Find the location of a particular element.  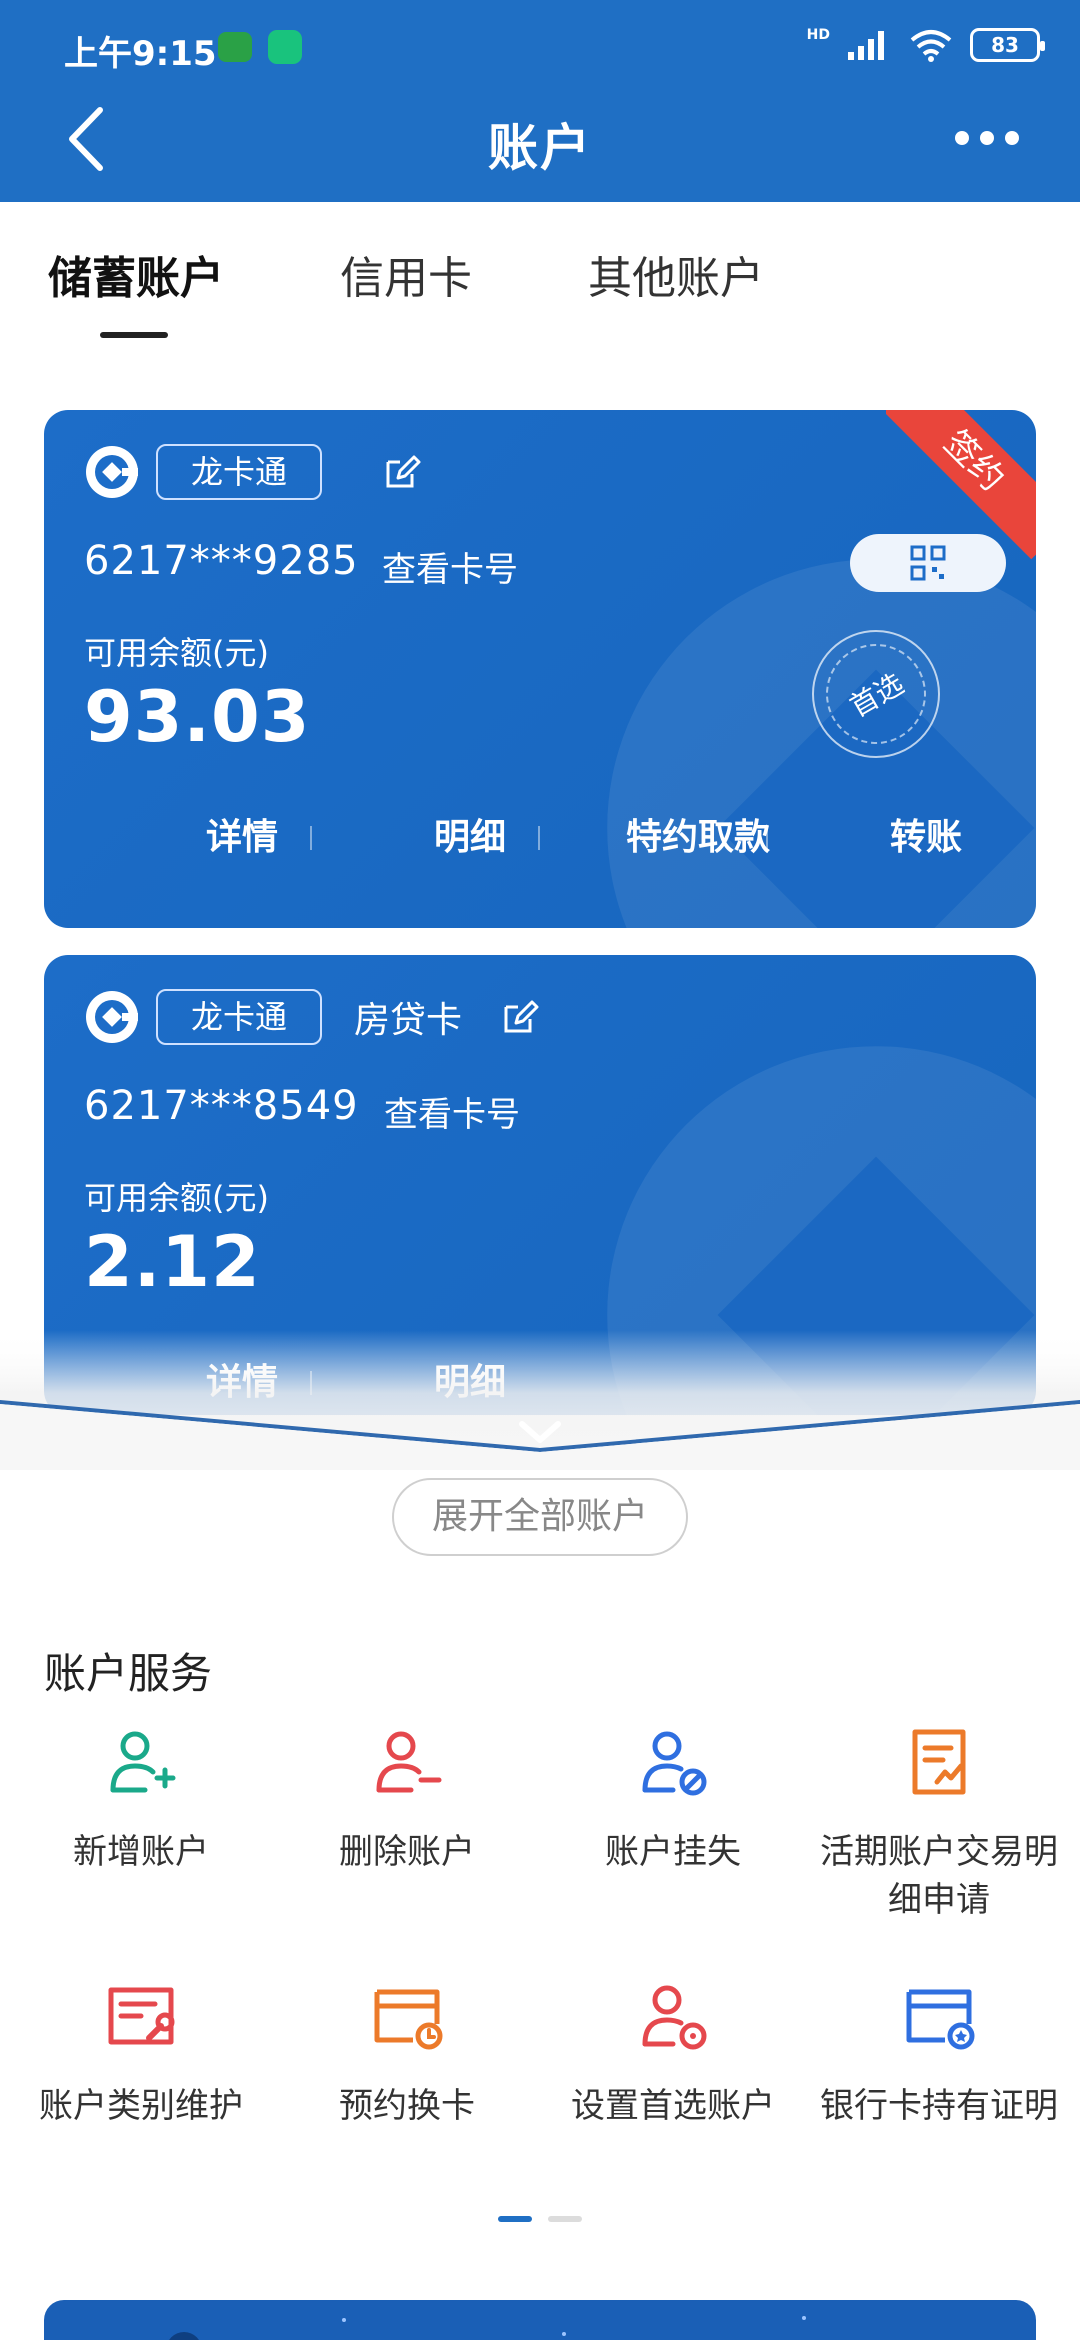

more-options-icon is located at coordinates (987, 138).